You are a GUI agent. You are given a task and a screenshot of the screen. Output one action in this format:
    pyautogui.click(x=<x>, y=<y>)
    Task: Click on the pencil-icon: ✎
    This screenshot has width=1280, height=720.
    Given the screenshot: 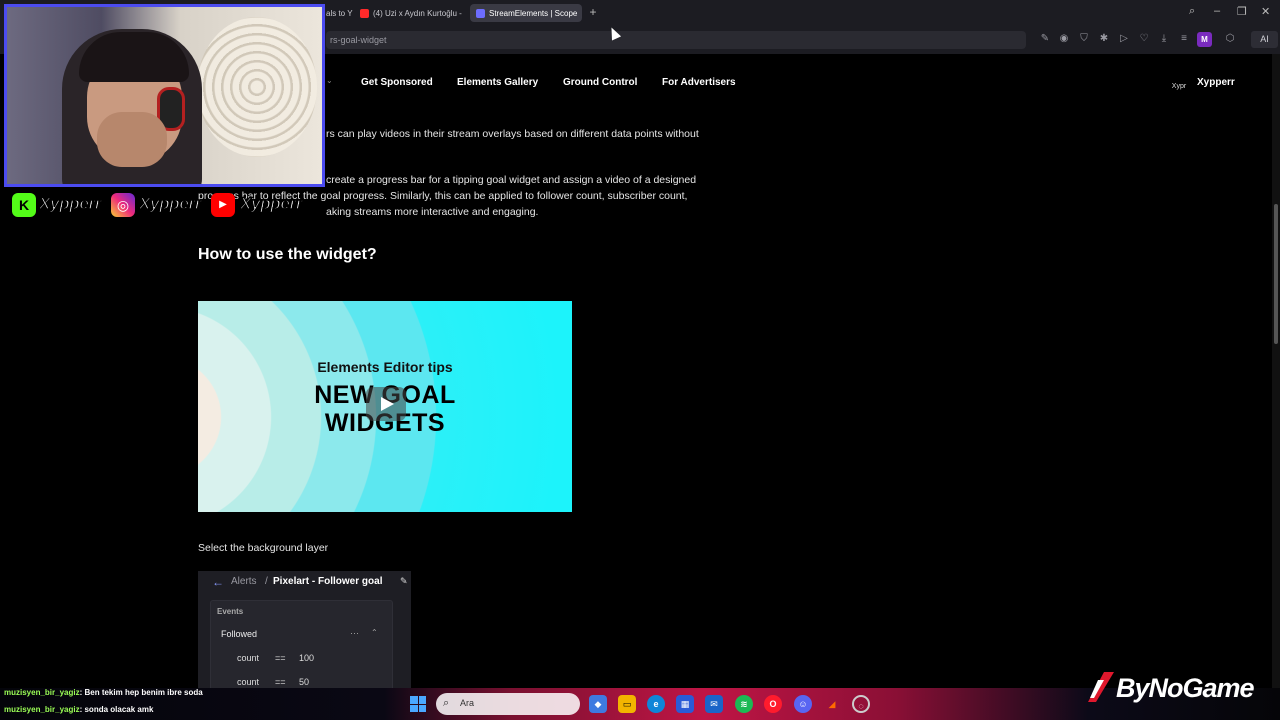 What is the action you would take?
    pyautogui.click(x=404, y=581)
    